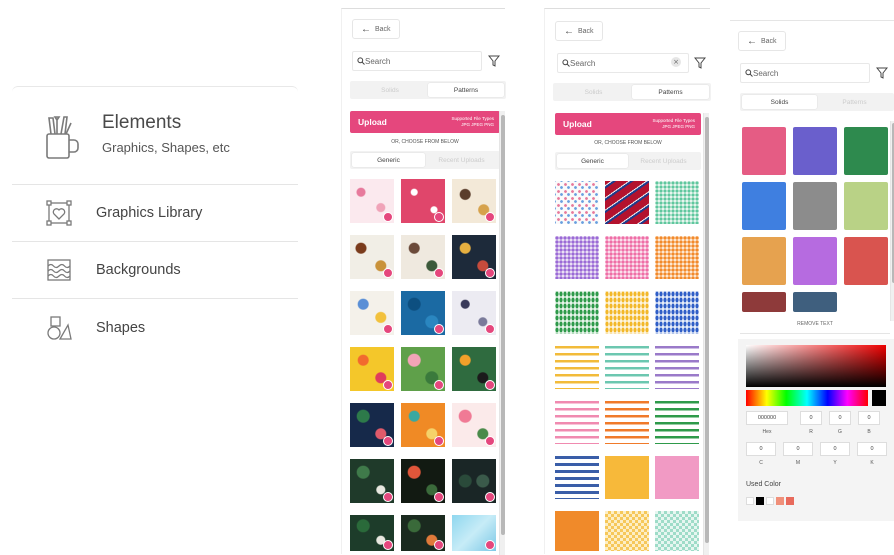 Image resolution: width=894 pixels, height=555 pixels. I want to click on pattern-tile-doodles, so click(474, 313).